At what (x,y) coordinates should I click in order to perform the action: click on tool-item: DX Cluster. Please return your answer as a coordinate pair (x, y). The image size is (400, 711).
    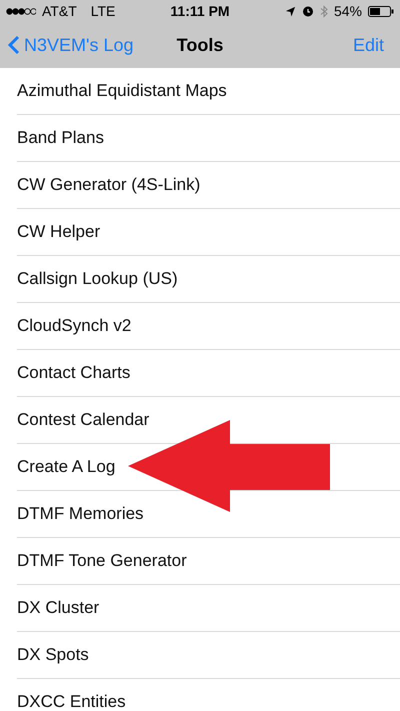
    Looking at the image, I should click on (208, 608).